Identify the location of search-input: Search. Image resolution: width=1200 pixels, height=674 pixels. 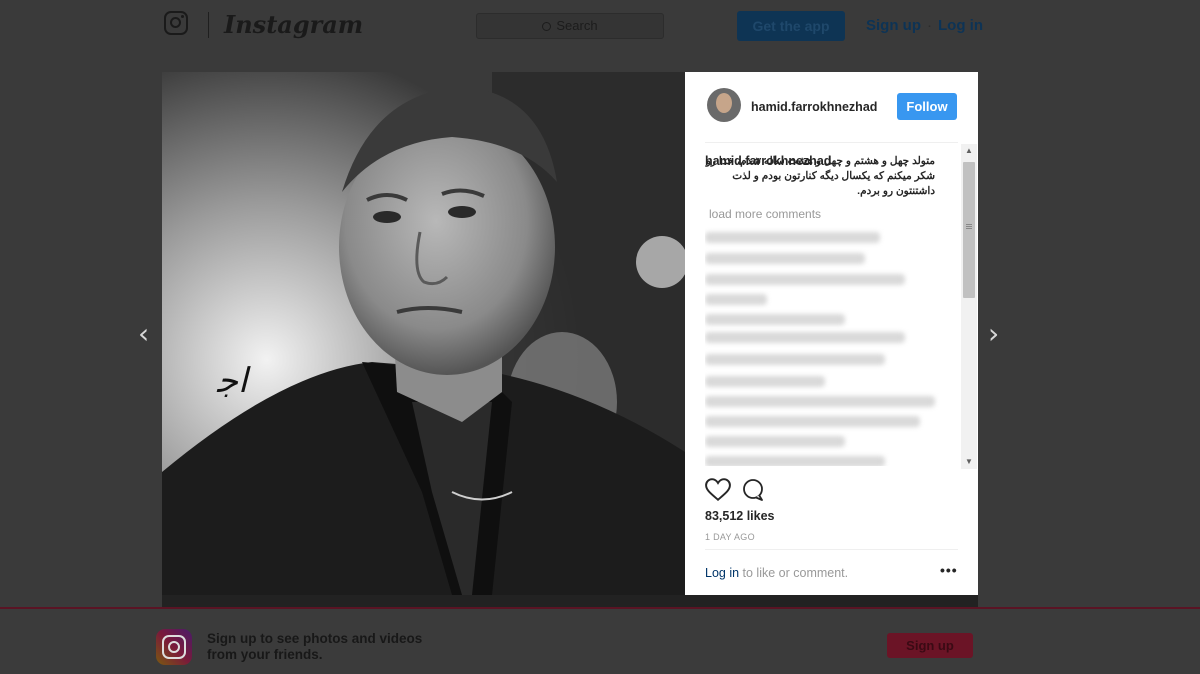
(570, 26).